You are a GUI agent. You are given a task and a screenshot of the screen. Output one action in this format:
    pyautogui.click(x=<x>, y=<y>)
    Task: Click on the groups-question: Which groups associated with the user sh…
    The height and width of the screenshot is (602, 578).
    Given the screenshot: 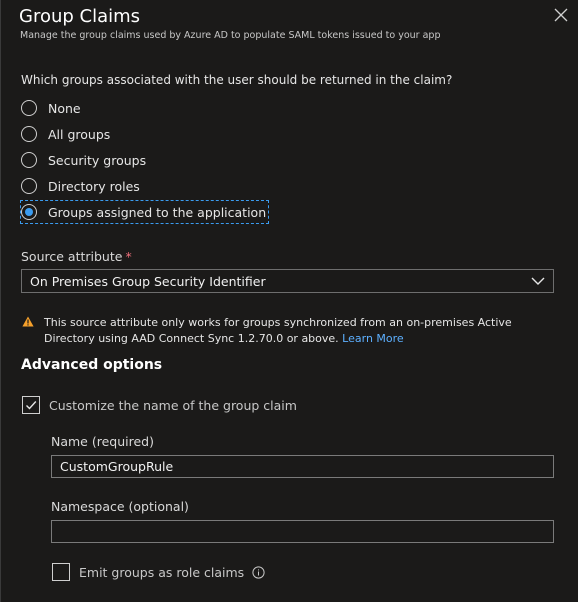 What is the action you would take?
    pyautogui.click(x=237, y=80)
    